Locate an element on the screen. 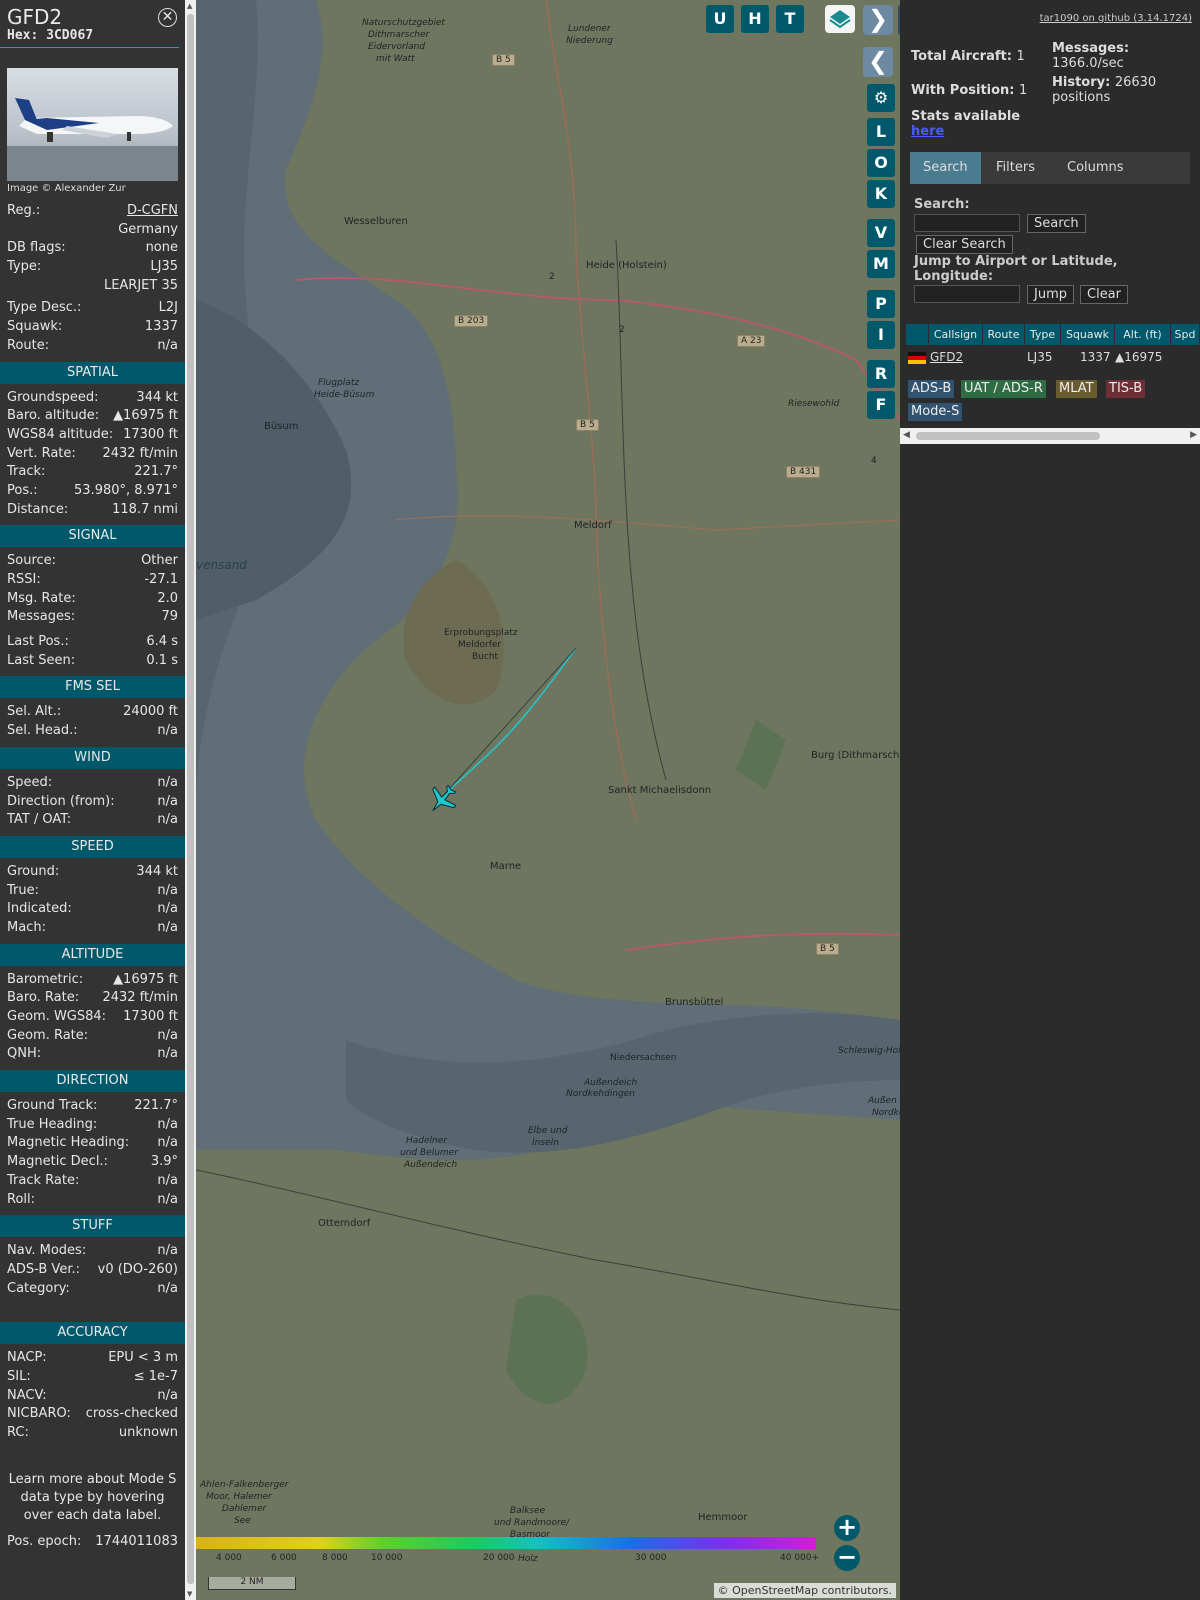 The image size is (1200, 1600). info-label: SIL: is located at coordinates (19, 1377).